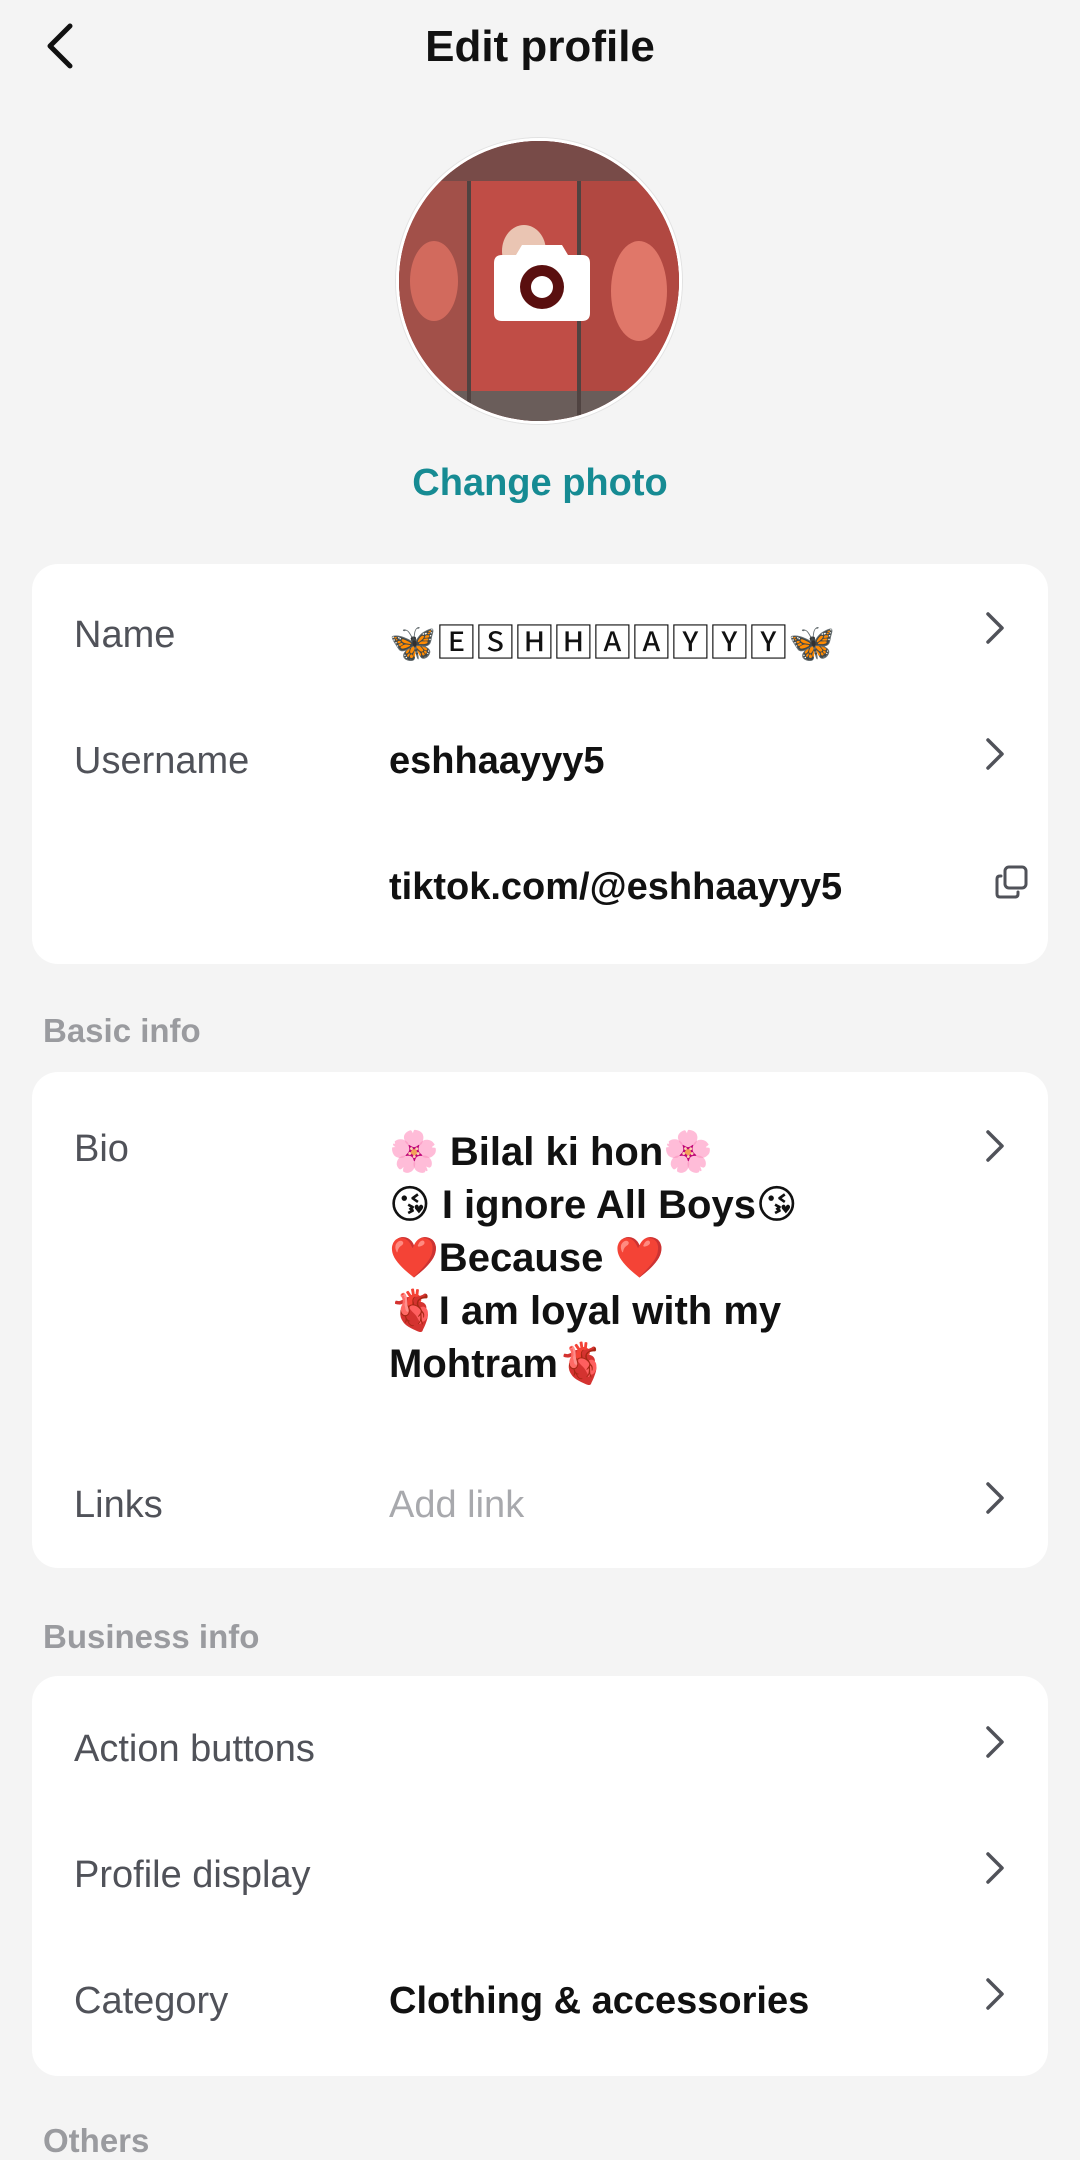 This screenshot has height=2160, width=1080. What do you see at coordinates (540, 1505) in the screenshot?
I see `links-row: Links Add link` at bounding box center [540, 1505].